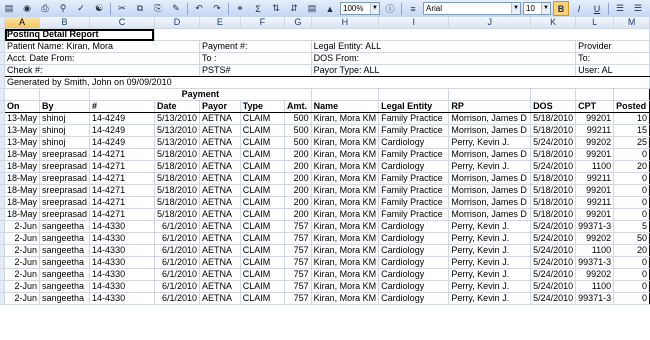 Image resolution: width=650 pixels, height=340 pixels. What do you see at coordinates (345, 106) in the screenshot?
I see `header-name: Name` at bounding box center [345, 106].